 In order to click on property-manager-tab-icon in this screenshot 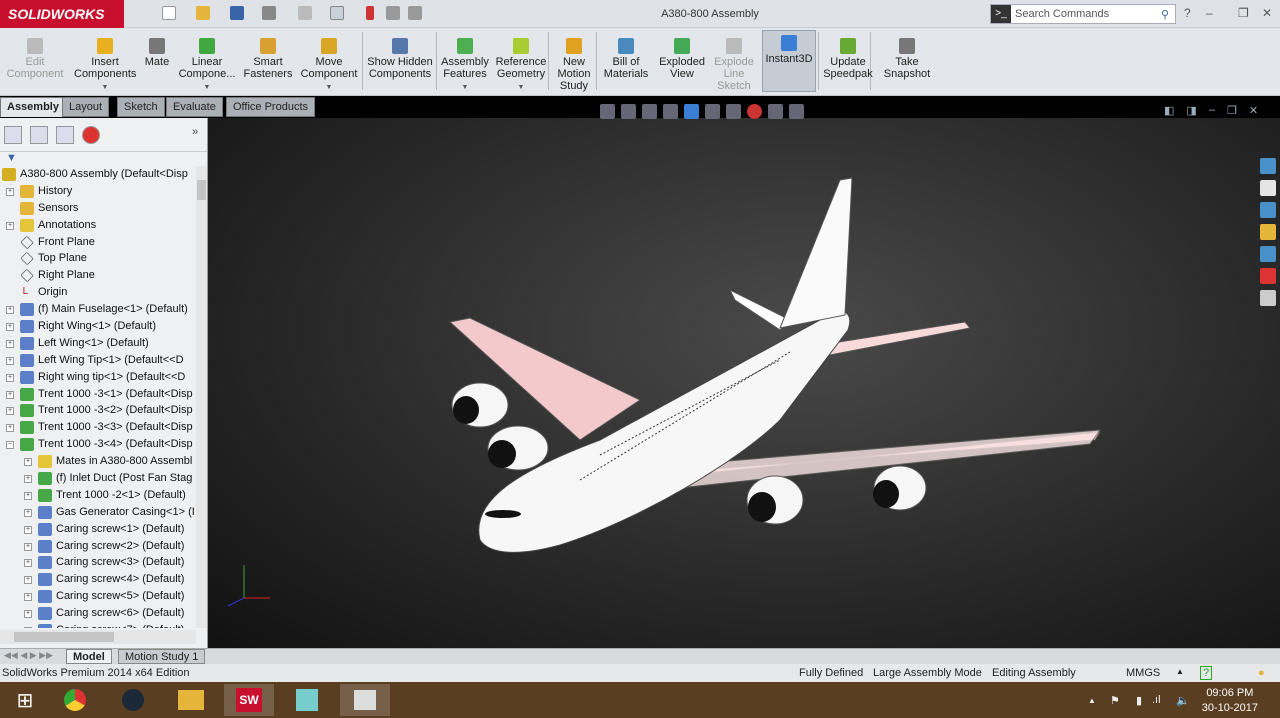, I will do `click(39, 135)`.